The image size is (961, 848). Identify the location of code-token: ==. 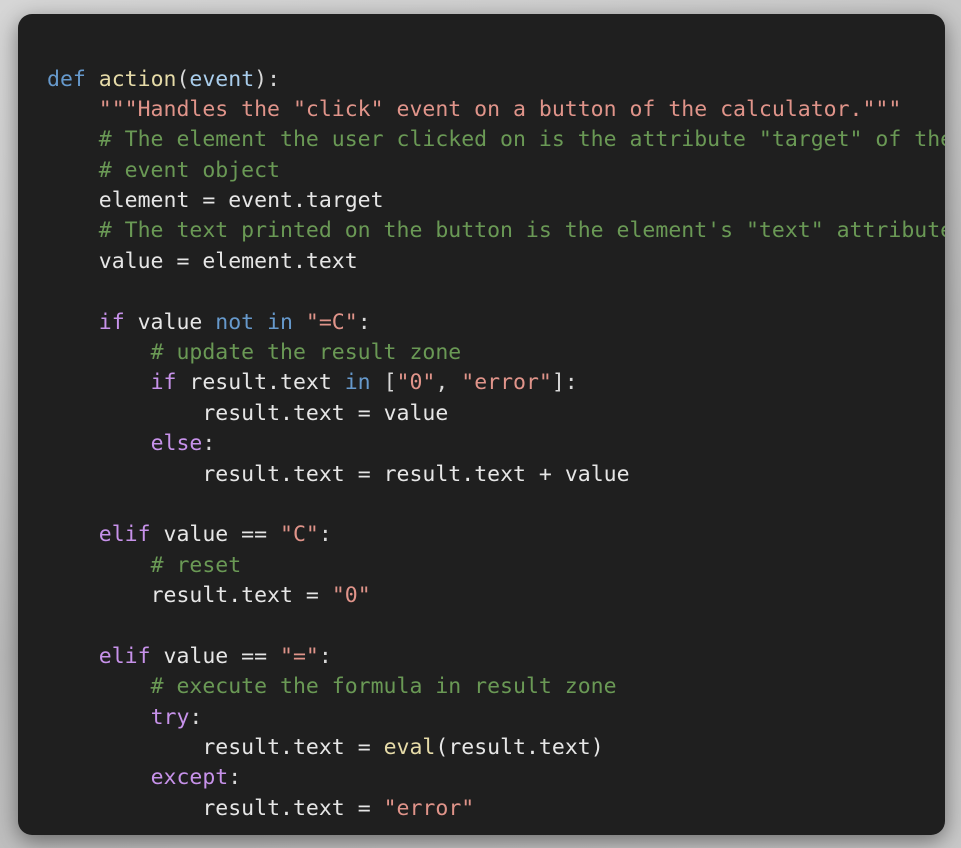
(254, 656).